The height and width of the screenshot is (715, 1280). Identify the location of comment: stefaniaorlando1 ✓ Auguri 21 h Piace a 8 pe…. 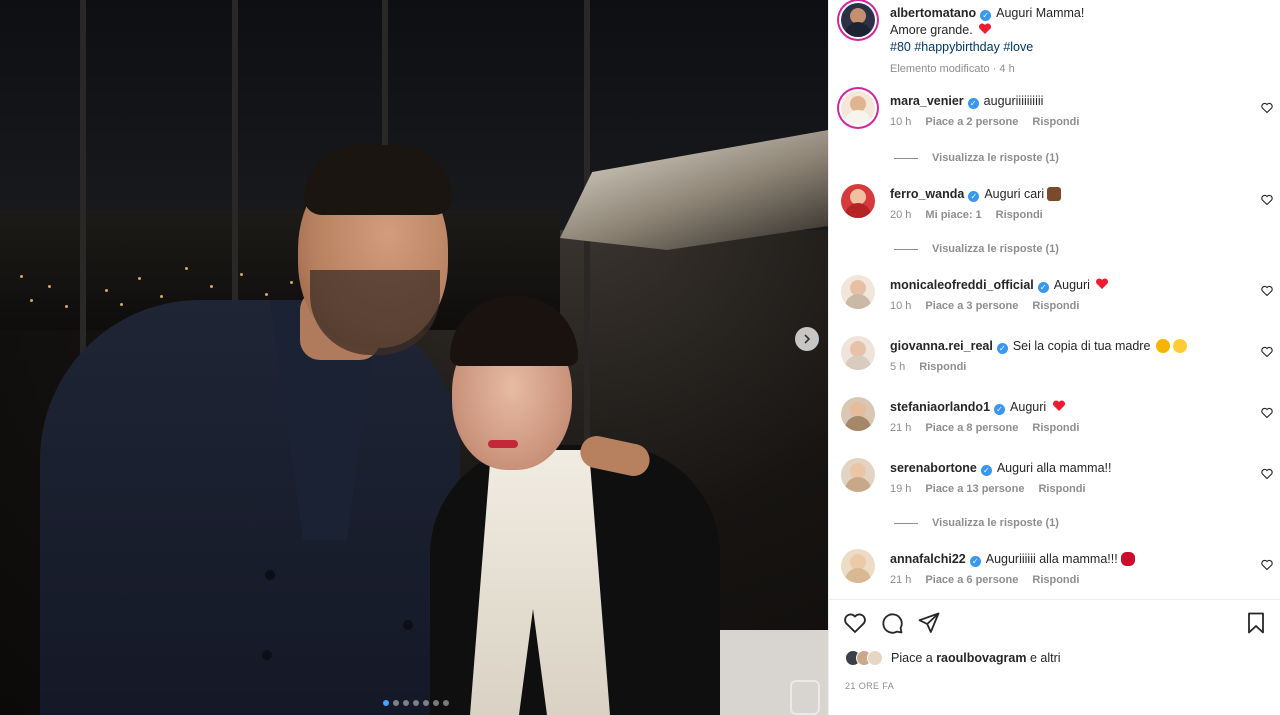
(1055, 415).